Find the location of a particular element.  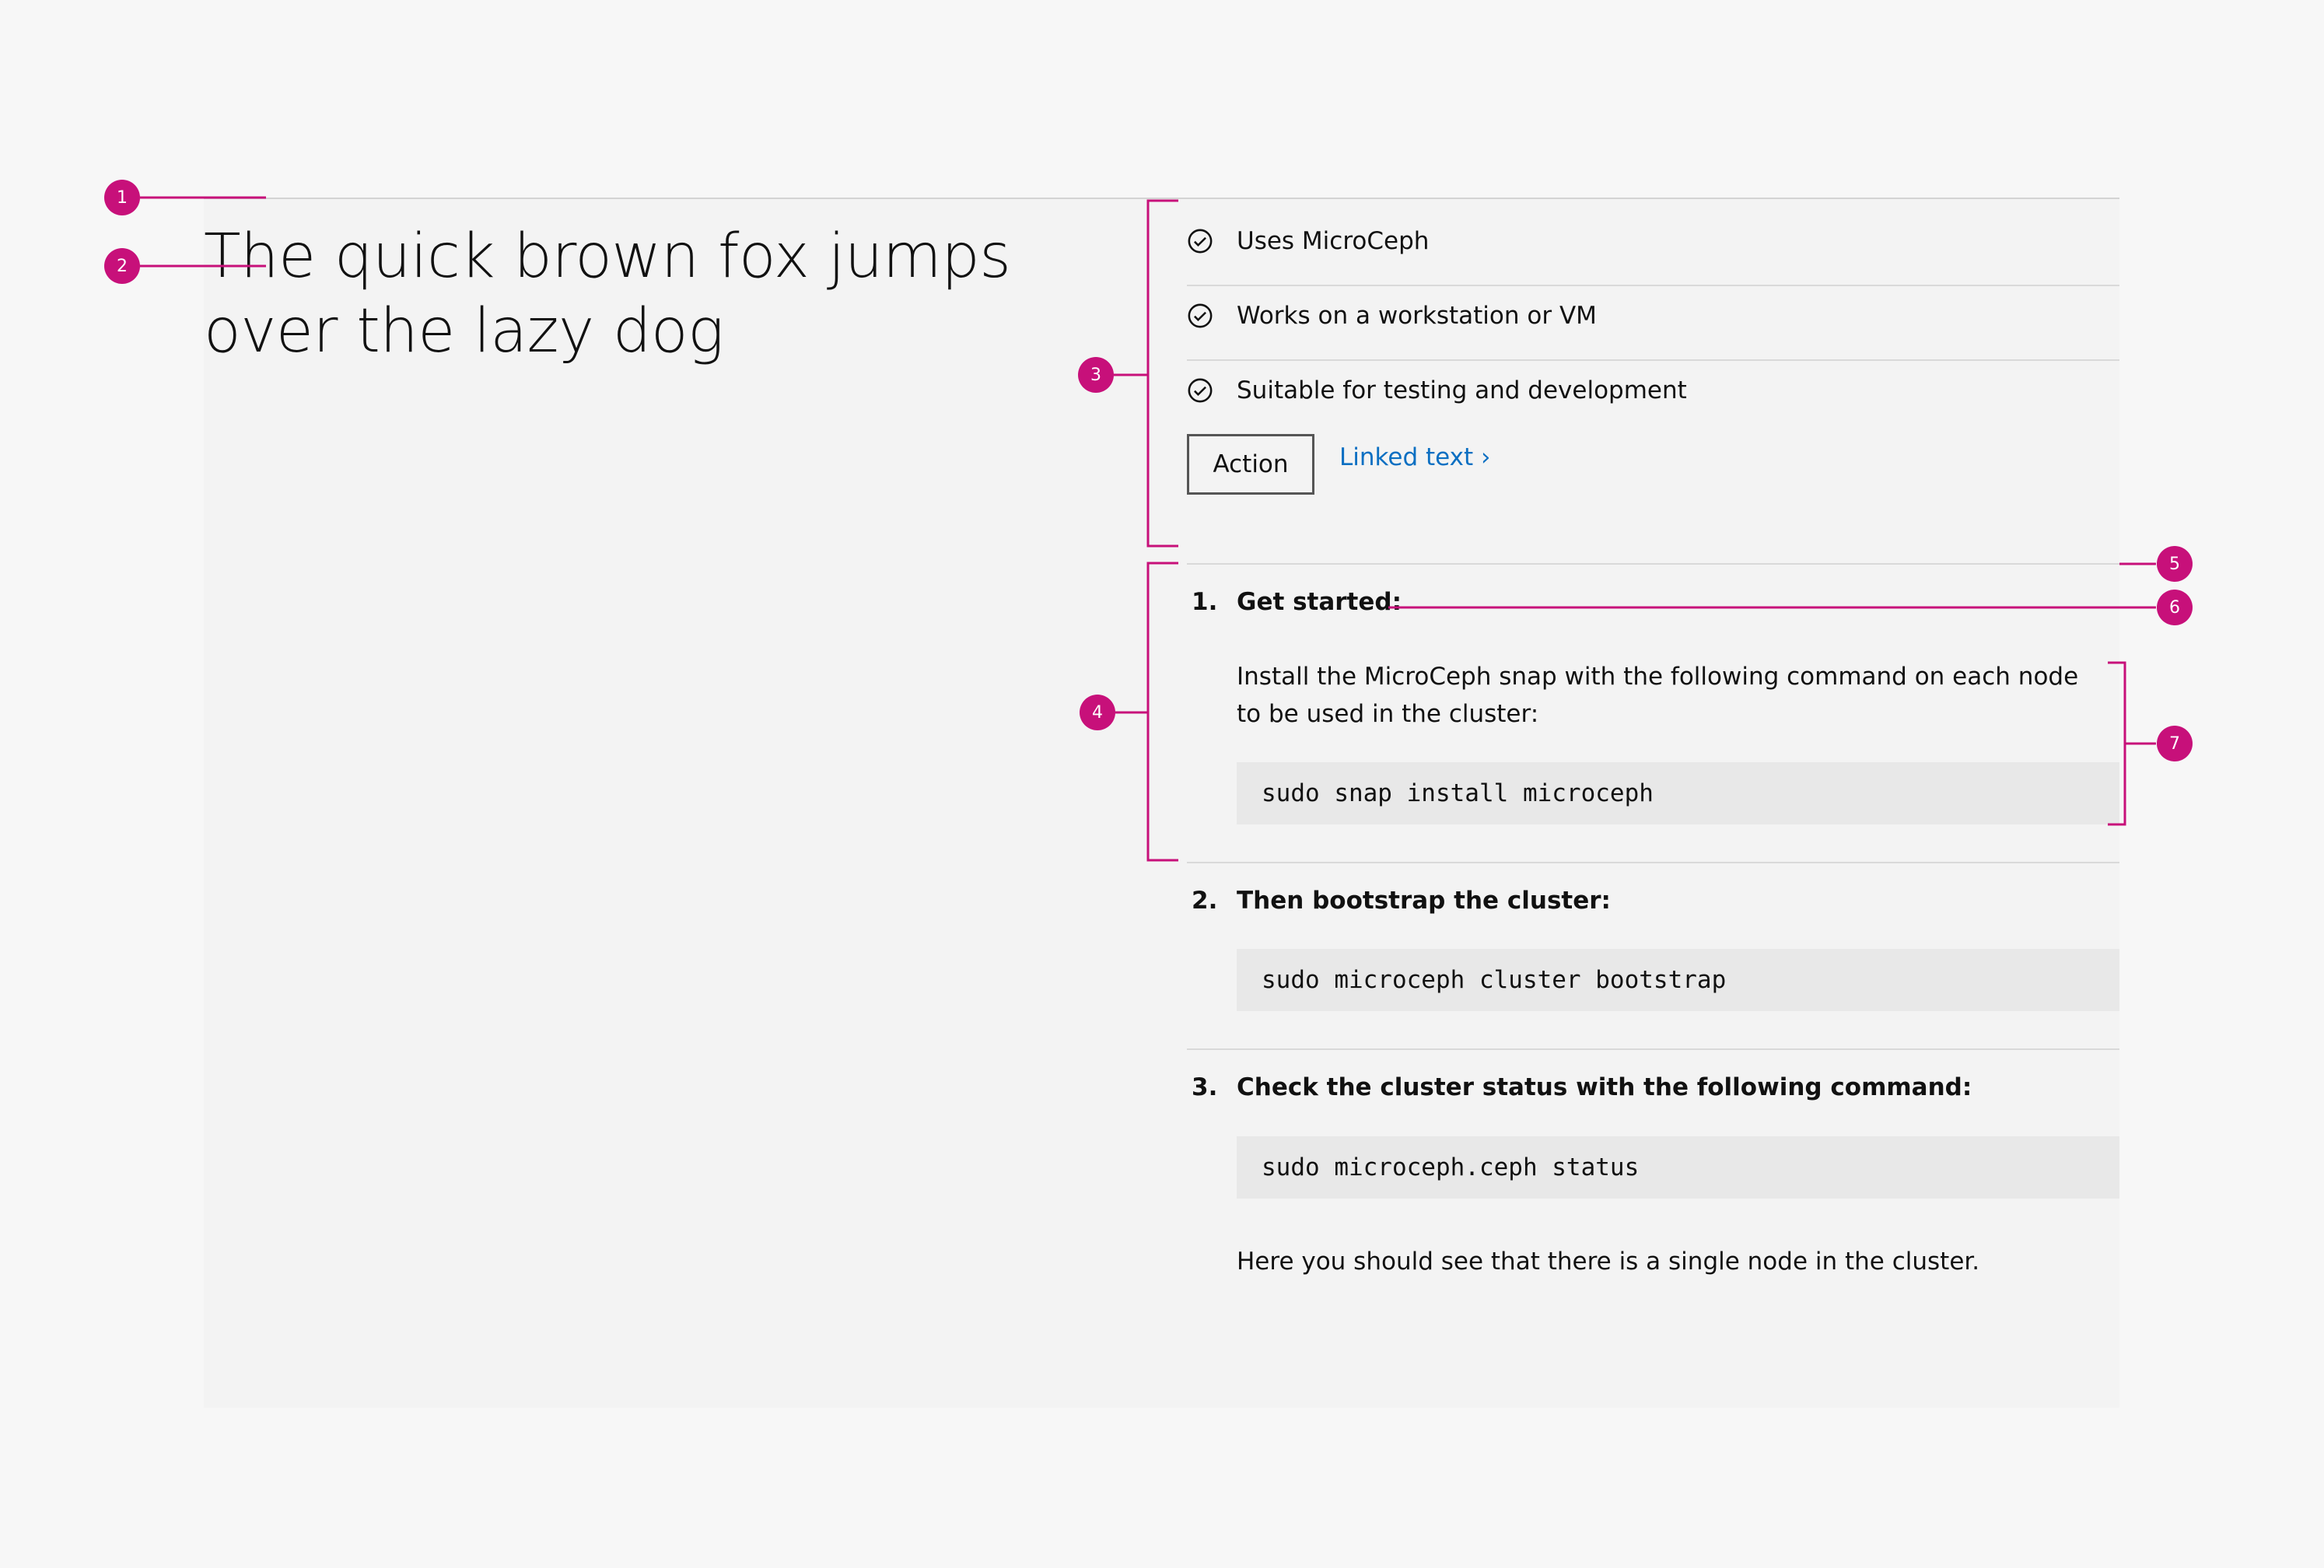

feature-item: Uses MicroCeph is located at coordinates (1308, 241).